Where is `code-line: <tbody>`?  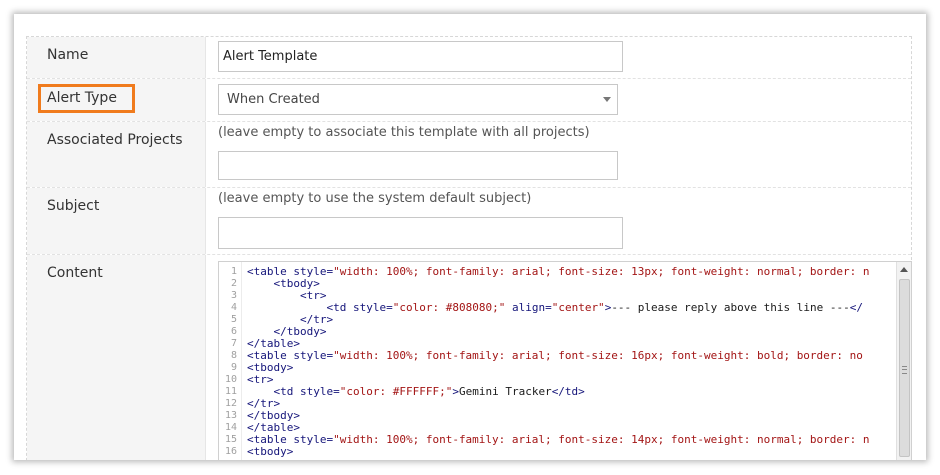 code-line: <tbody> is located at coordinates (270, 452).